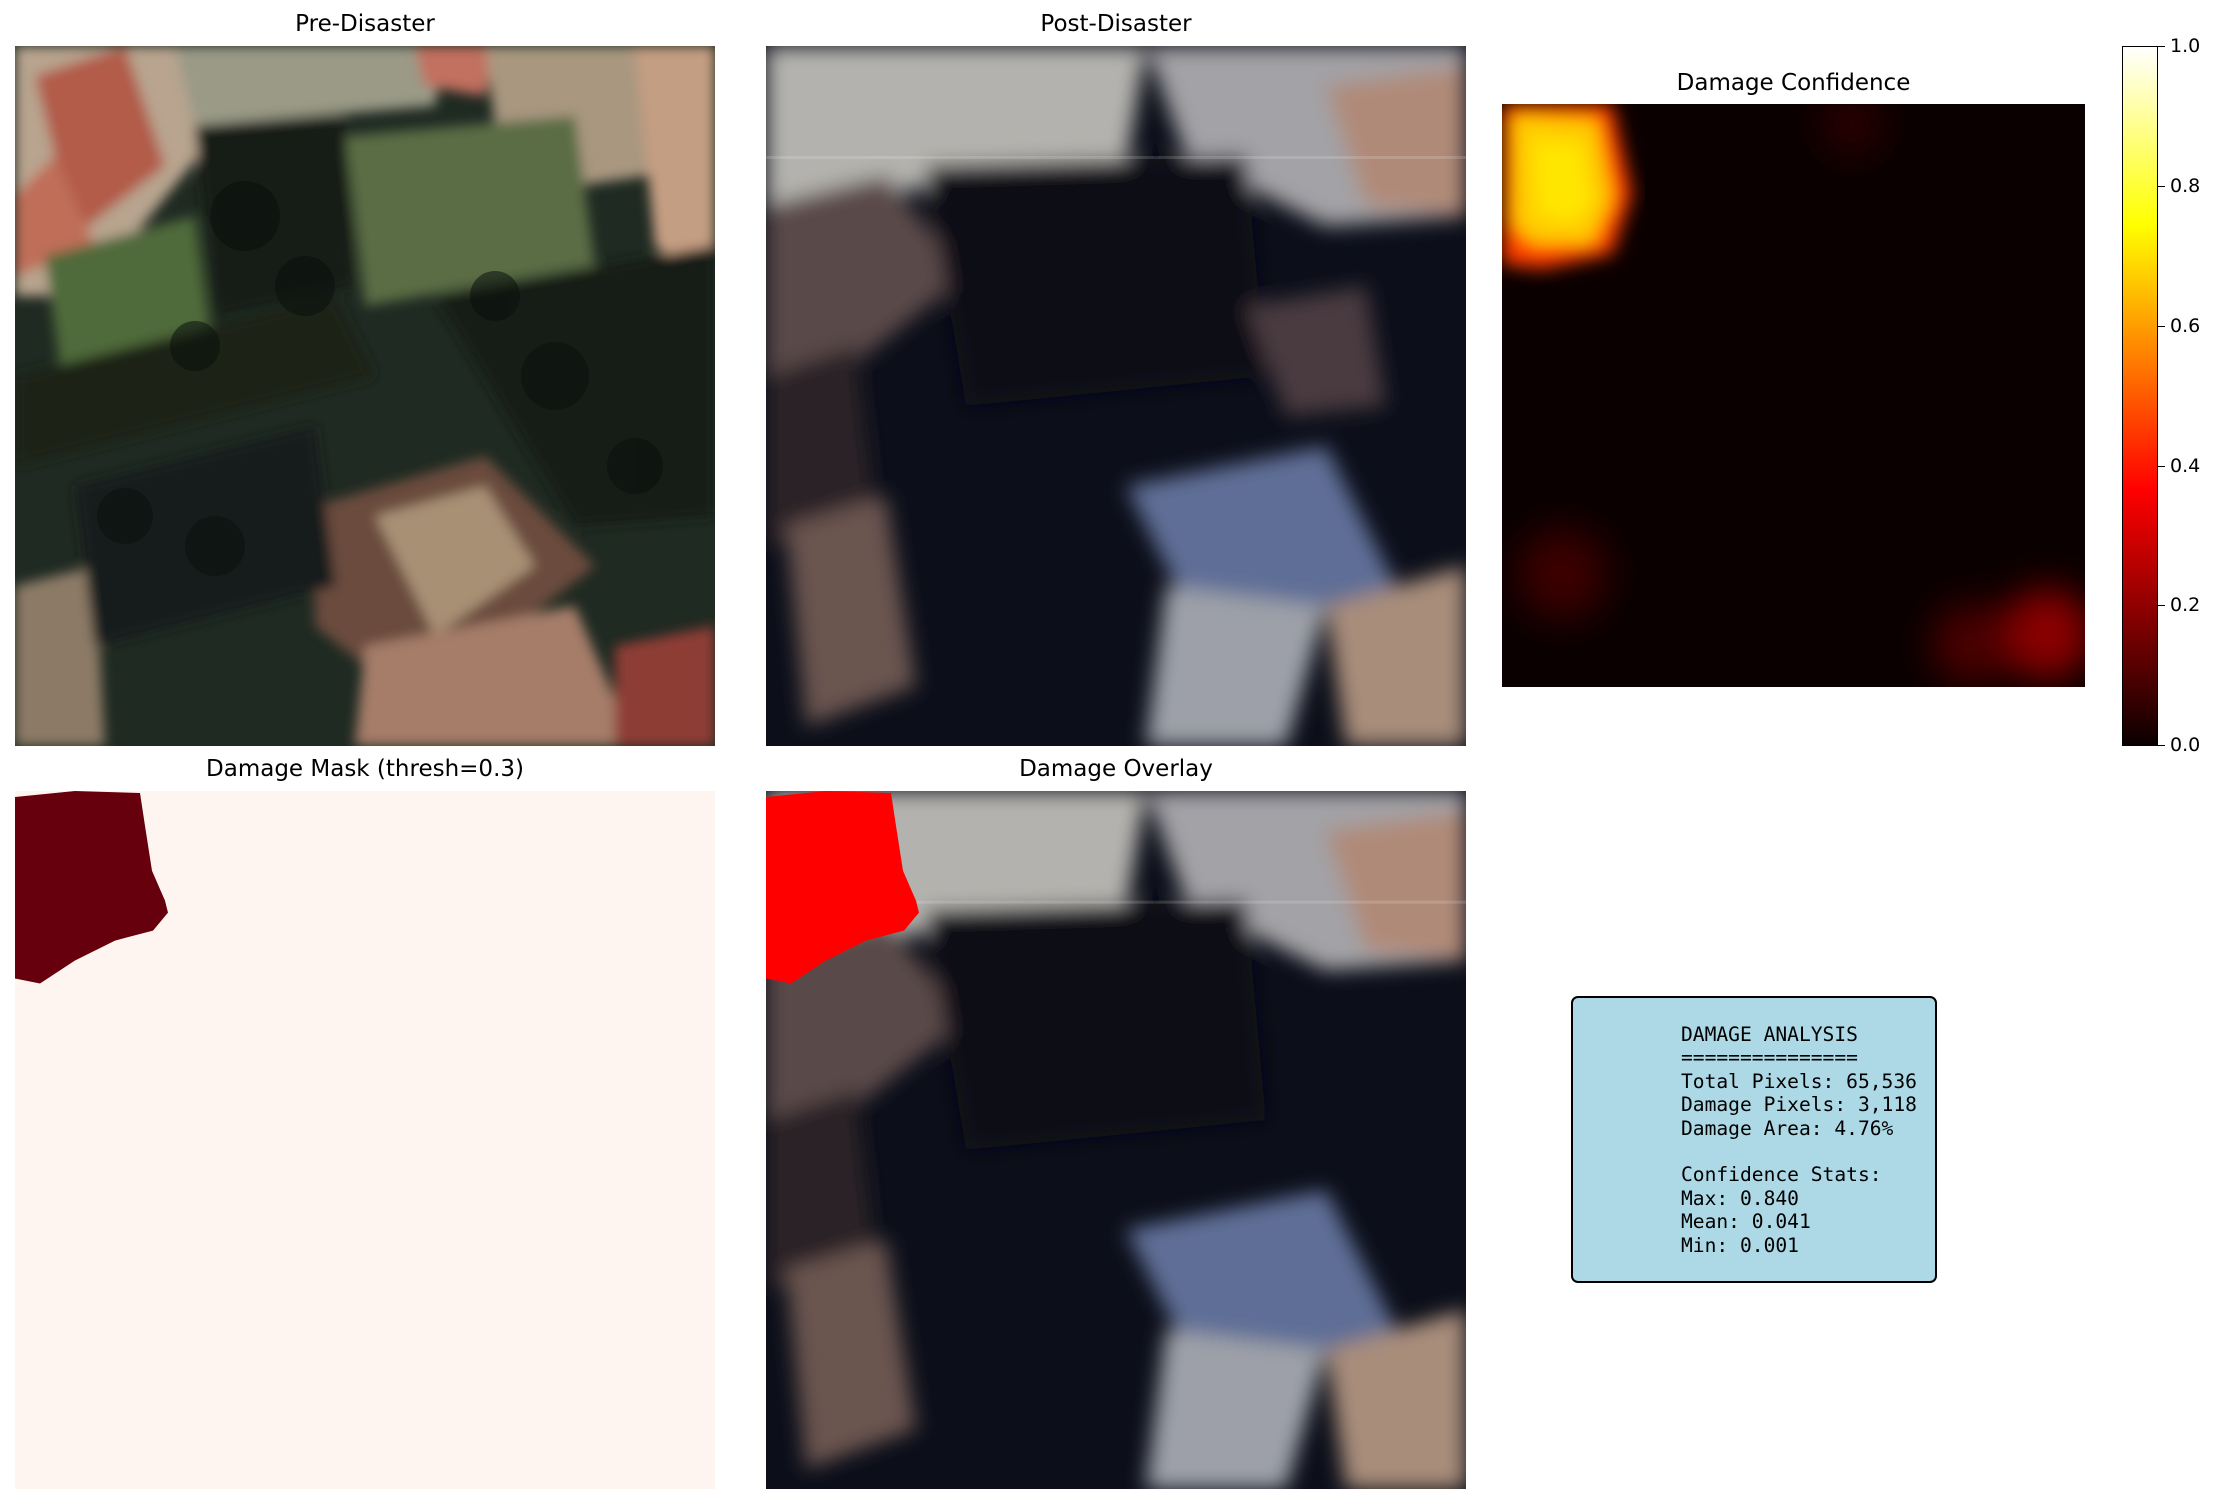 Image resolution: width=2220 pixels, height=1489 pixels. Describe the element at coordinates (1746, 1222) in the screenshot. I see `stats-line: Mean: 0.041` at that location.